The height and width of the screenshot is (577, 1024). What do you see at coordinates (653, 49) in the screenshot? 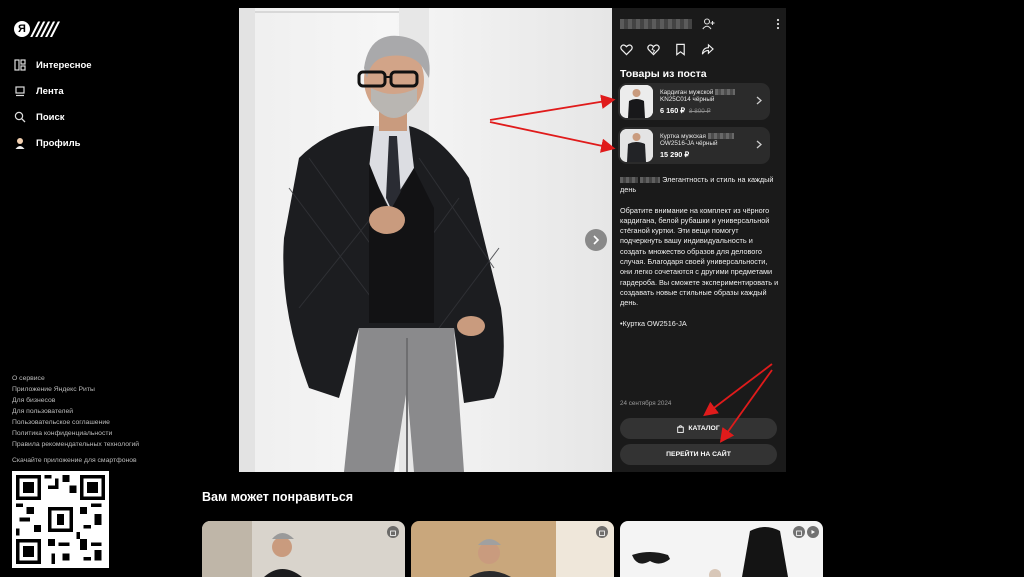
I see `dislike-heart-icon` at bounding box center [653, 49].